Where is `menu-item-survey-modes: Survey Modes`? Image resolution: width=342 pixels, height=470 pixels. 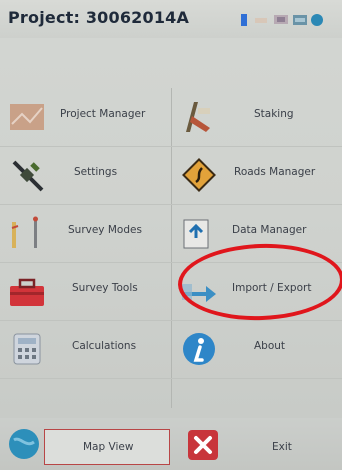
menu-item-survey-modes: Survey Modes is located at coordinates (85, 233).